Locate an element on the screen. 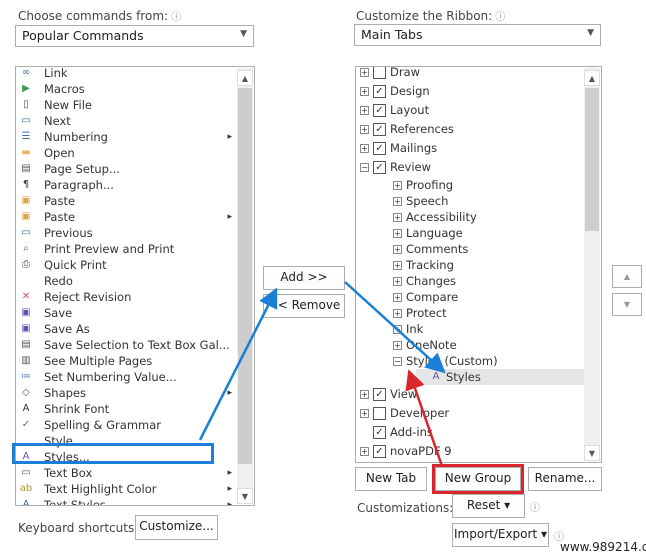 The width and height of the screenshot is (646, 555). arrow-to-styles is located at coordinates (395, 327).